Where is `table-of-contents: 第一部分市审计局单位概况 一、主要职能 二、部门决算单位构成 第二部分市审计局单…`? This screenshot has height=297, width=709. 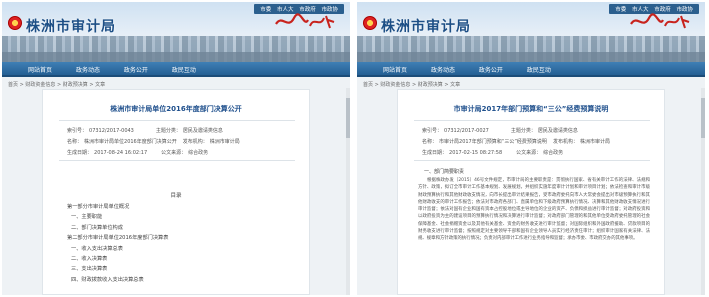
table-of-contents: 第一部分市审计局单位概况 一、主要职能 二、部门决算单位构成 第二部分市审计局单… is located at coordinates (117, 243).